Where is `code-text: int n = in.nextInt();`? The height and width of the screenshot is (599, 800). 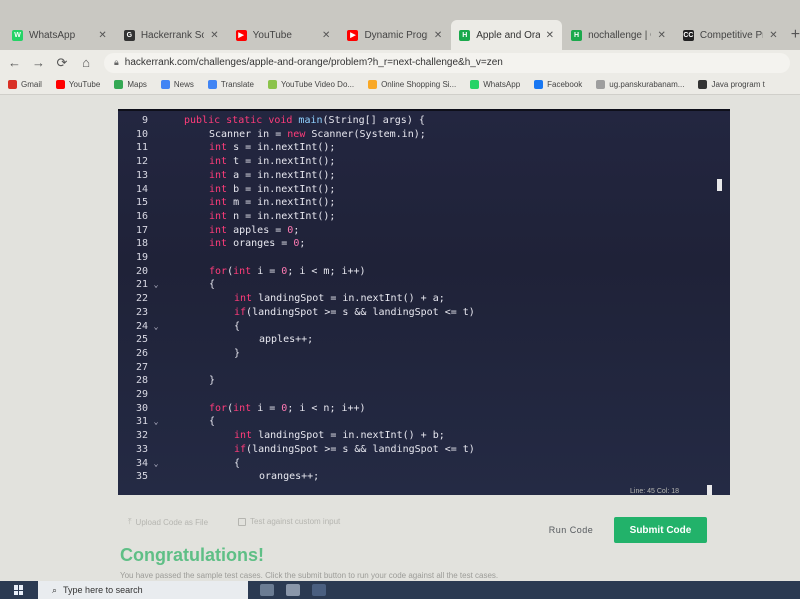
code-text: int n = in.nextInt(); is located at coordinates (249, 216).